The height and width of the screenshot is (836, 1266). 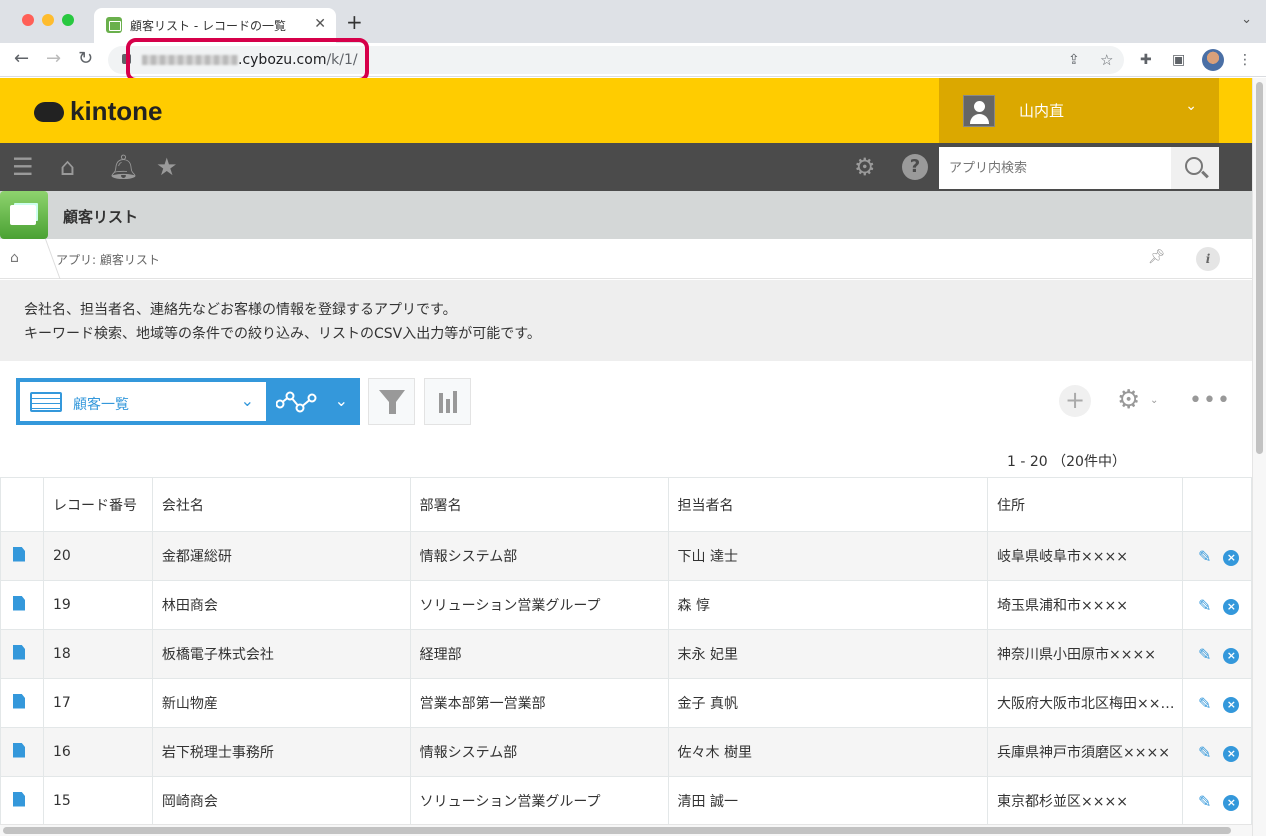 I want to click on home-icon: ⌂, so click(x=67, y=167).